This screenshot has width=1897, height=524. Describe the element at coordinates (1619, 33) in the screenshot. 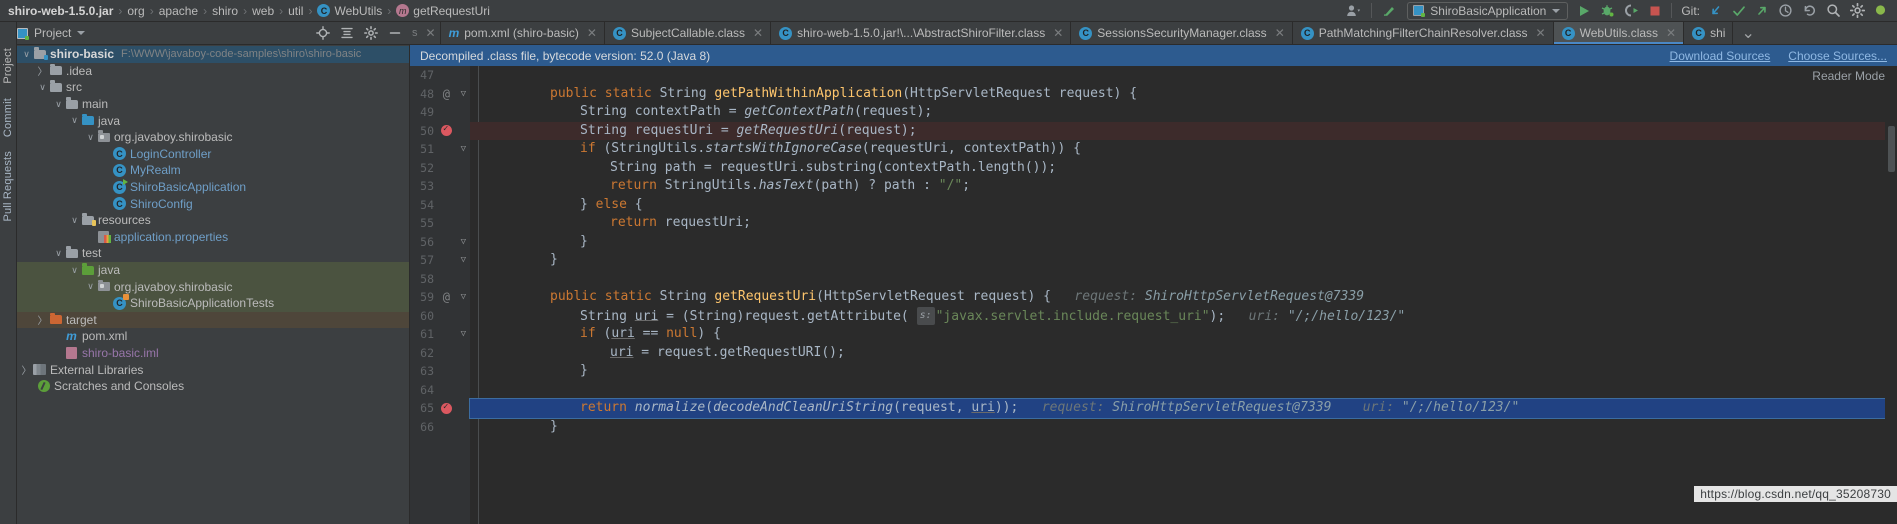

I see `tab-web-utils: C WebUtils.class ✕` at that location.